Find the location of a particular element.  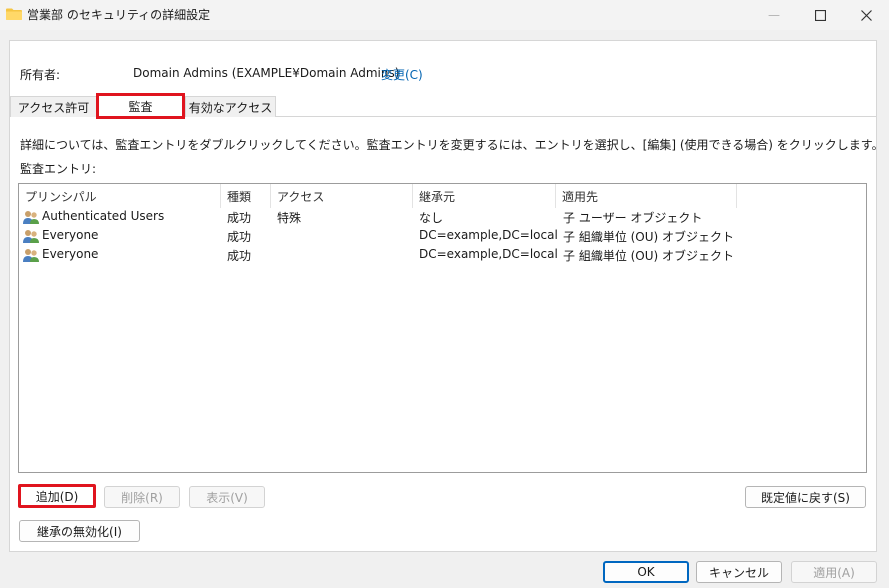

column-header-applies-to: 適用先 is located at coordinates (646, 196).